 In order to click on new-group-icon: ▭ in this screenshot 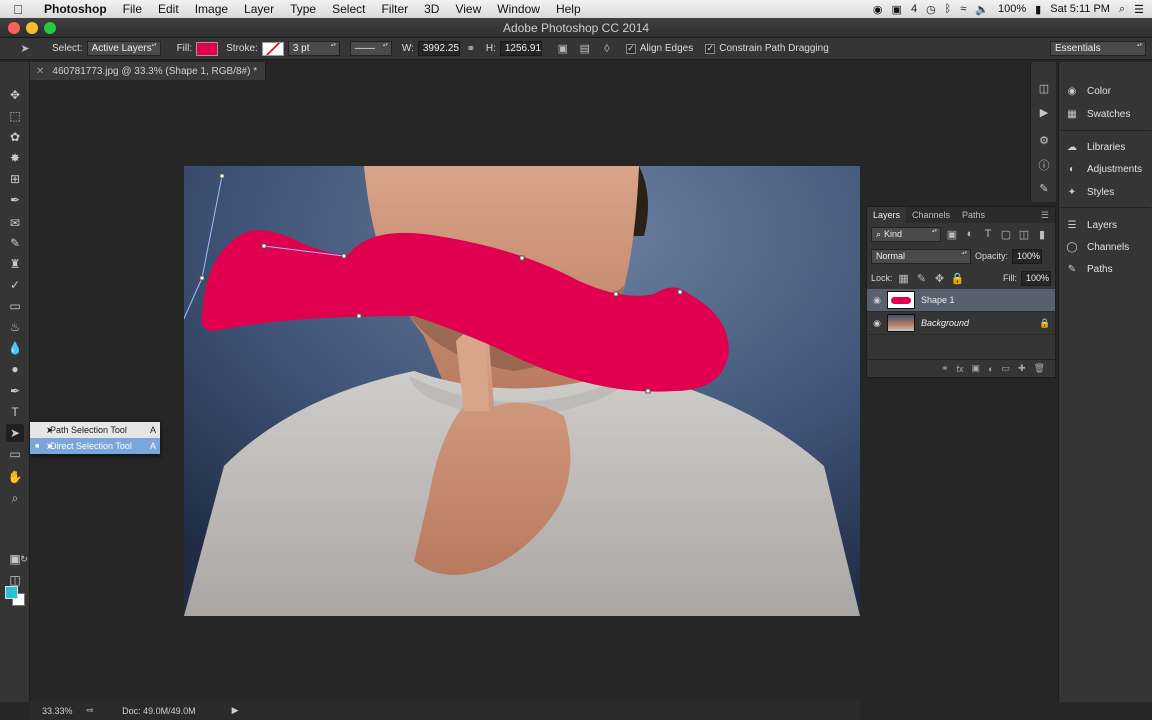, I will do `click(1006, 368)`.